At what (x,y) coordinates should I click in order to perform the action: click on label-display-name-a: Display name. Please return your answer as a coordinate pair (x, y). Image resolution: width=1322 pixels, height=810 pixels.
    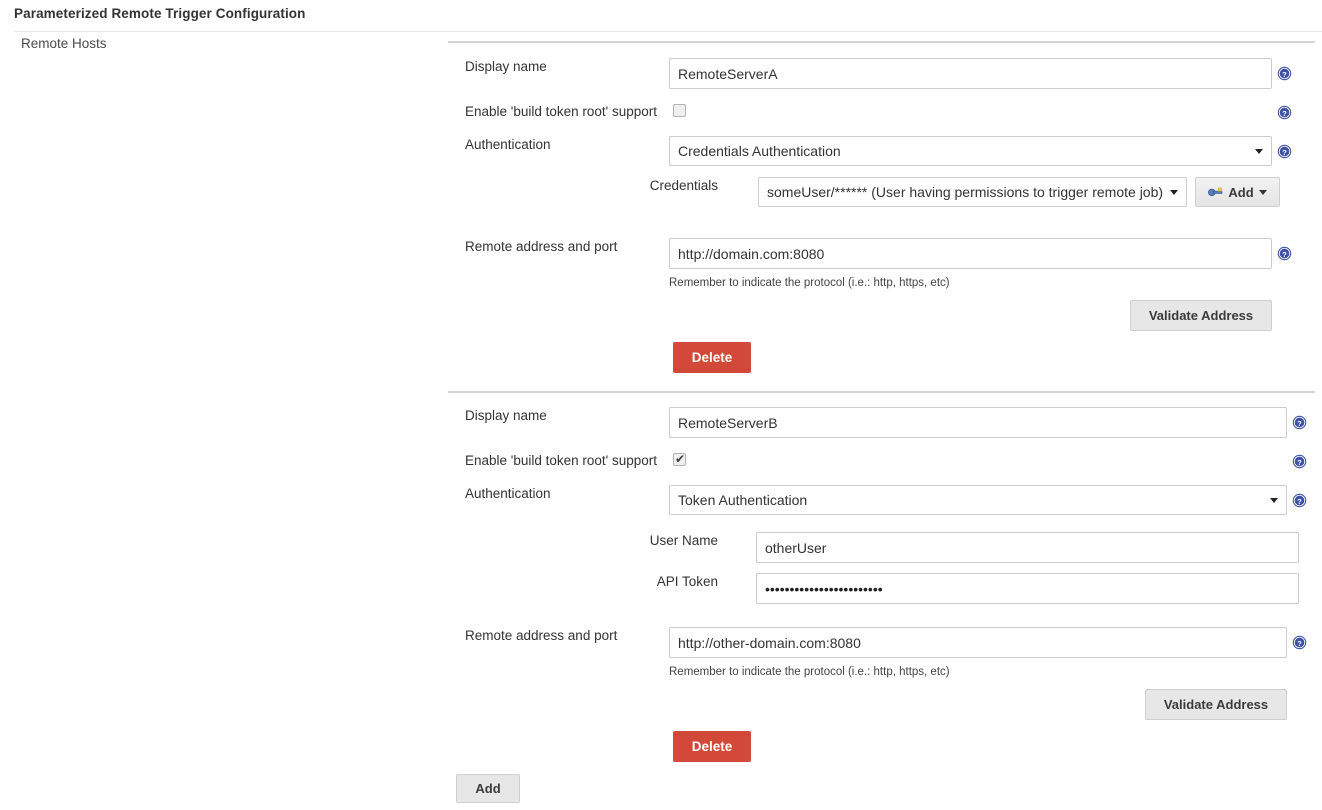
    Looking at the image, I should click on (506, 66).